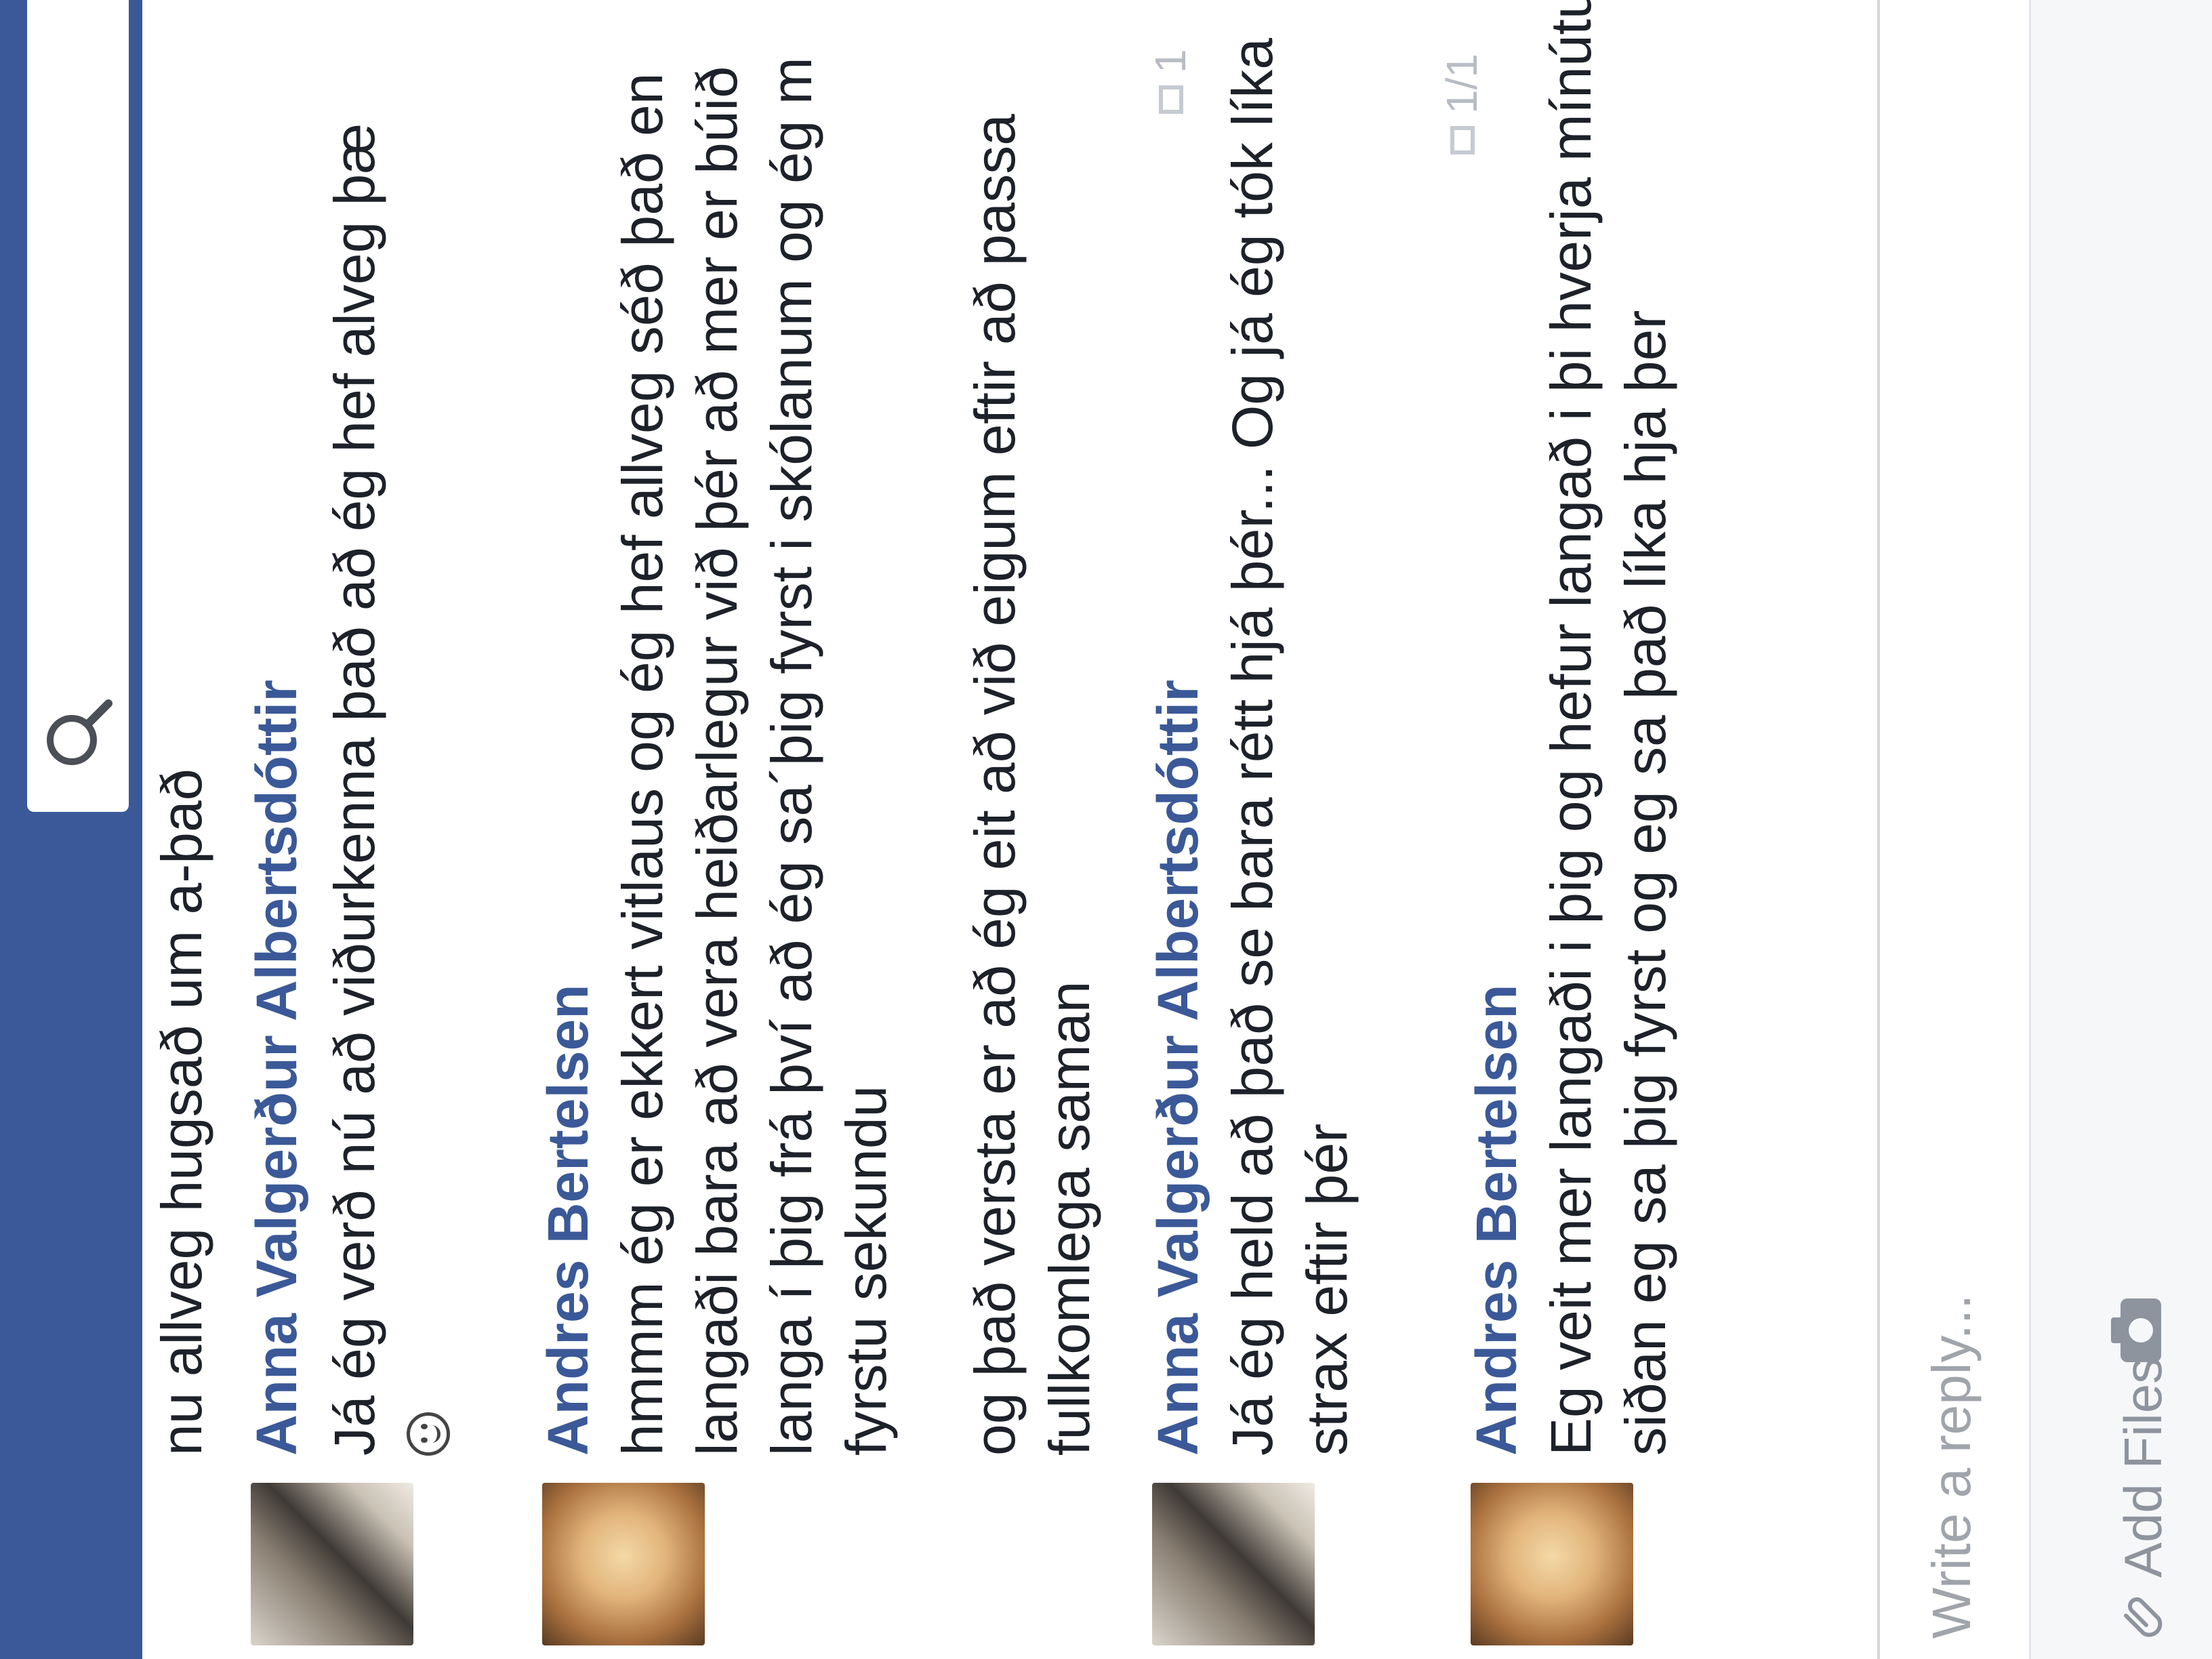 The image size is (2212, 1659). What do you see at coordinates (1461, 84) in the screenshot?
I see `seen-indicator: 1/1` at bounding box center [1461, 84].